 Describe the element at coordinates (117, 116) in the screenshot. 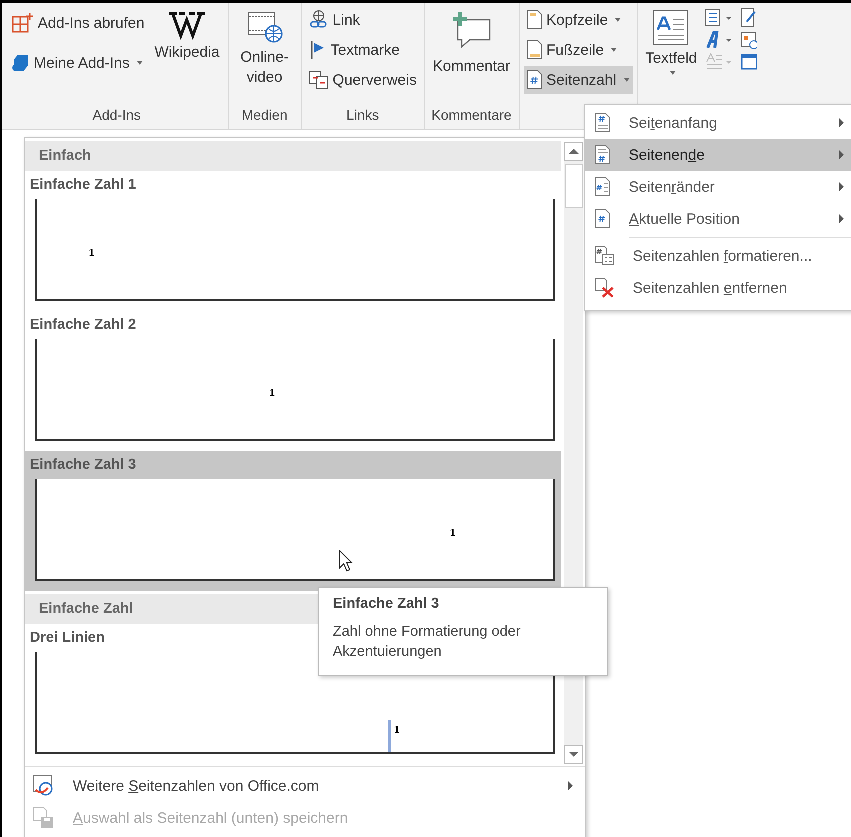

I see `group-label: Add-Ins` at that location.